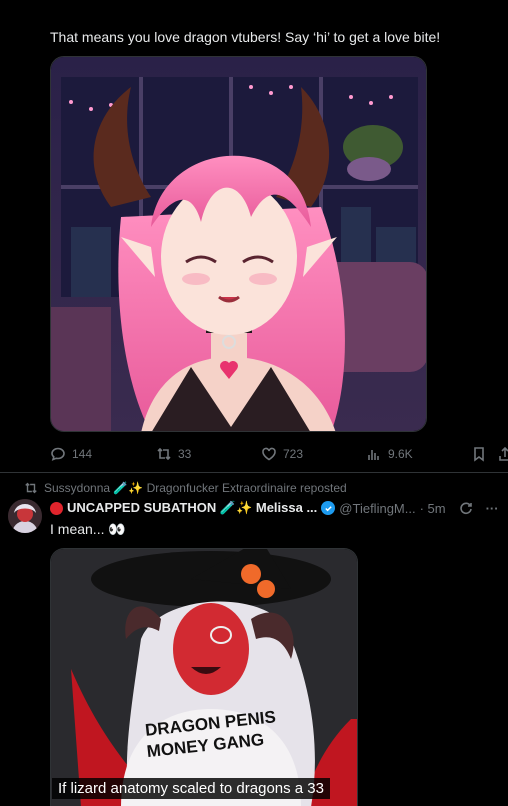  Describe the element at coordinates (82, 454) in the screenshot. I see `reply-count: 144` at that location.